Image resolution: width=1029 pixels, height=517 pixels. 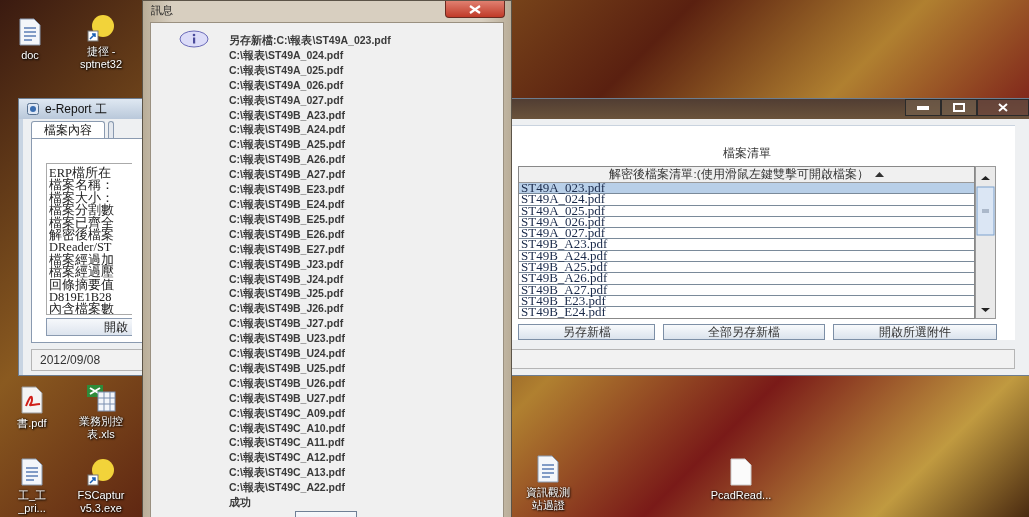 What do you see at coordinates (80, 247) in the screenshot?
I see `info-line: DReader/ST` at bounding box center [80, 247].